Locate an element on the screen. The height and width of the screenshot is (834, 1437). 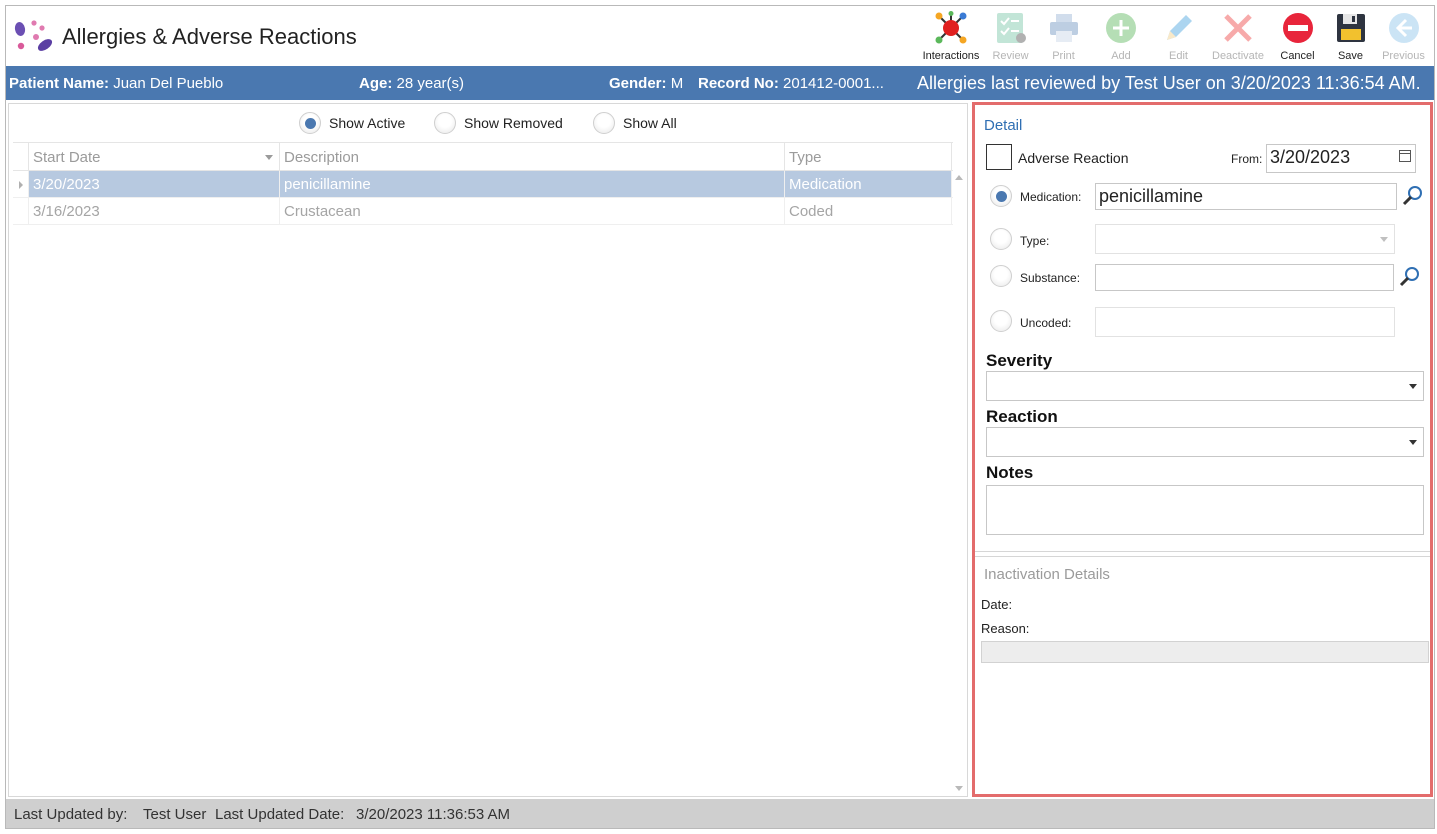
filter-show-removed-radio is located at coordinates (445, 123).